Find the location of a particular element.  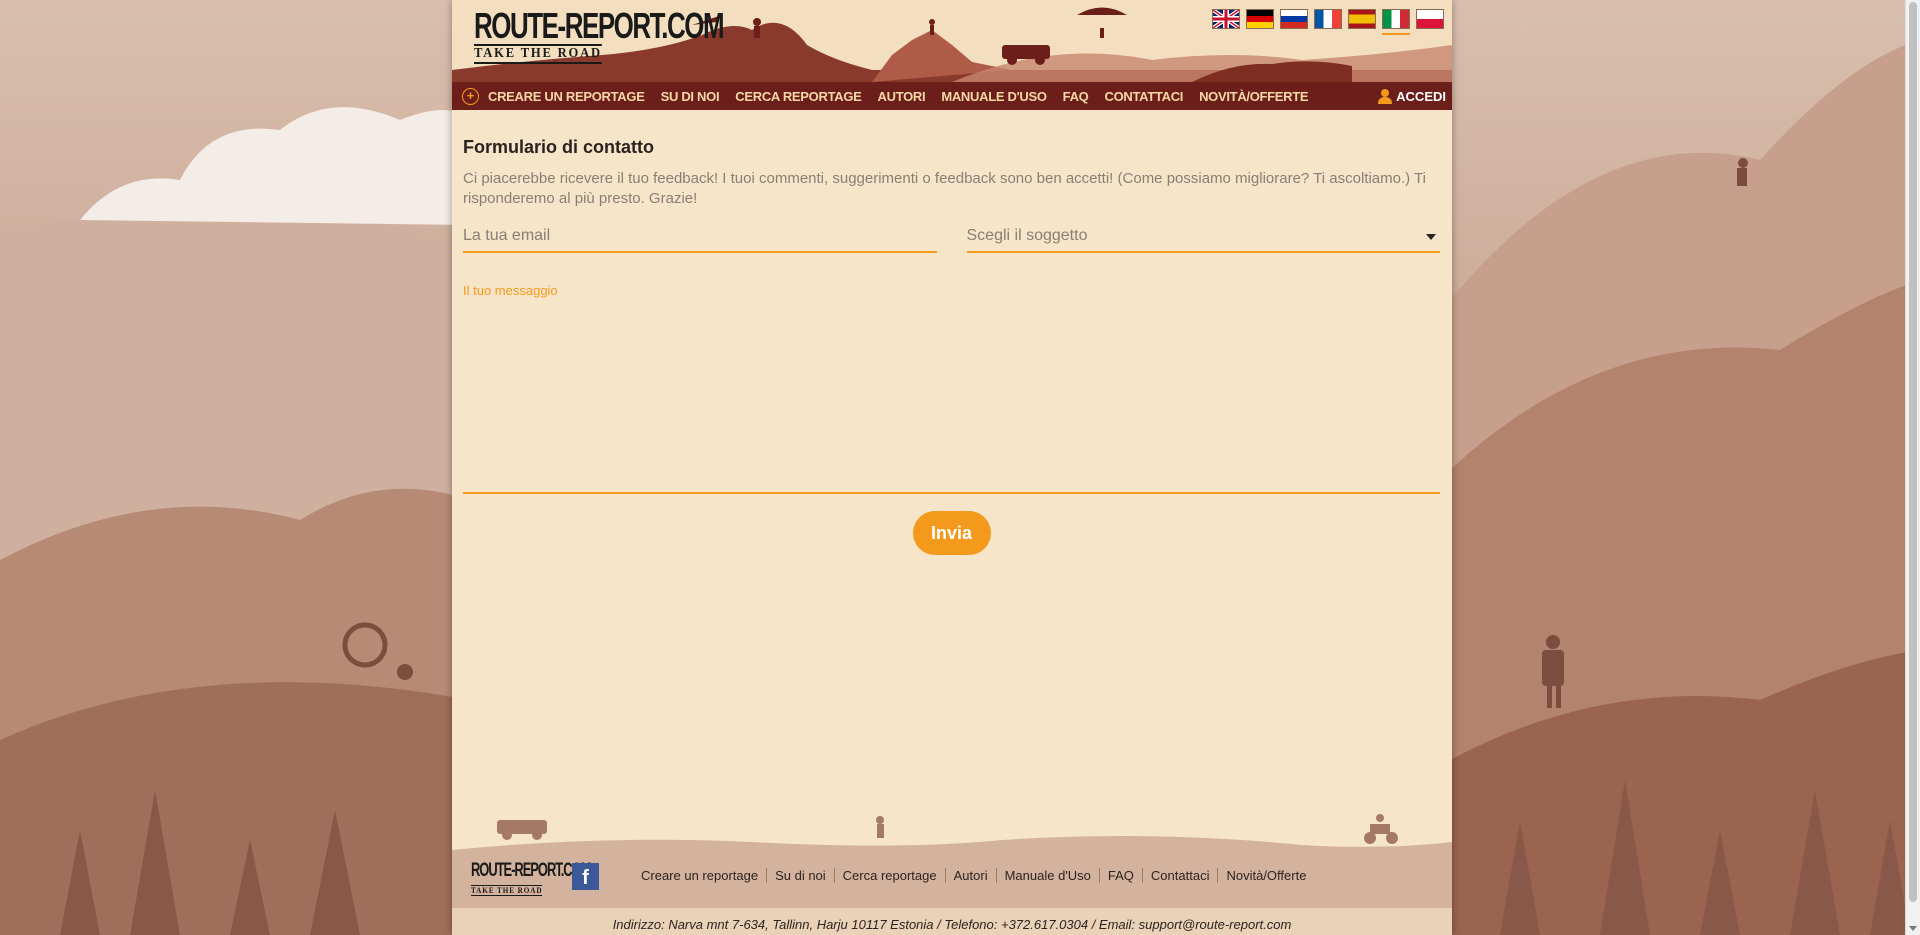

nav-search-reportage: CERCA REPORTAGE is located at coordinates (798, 96).